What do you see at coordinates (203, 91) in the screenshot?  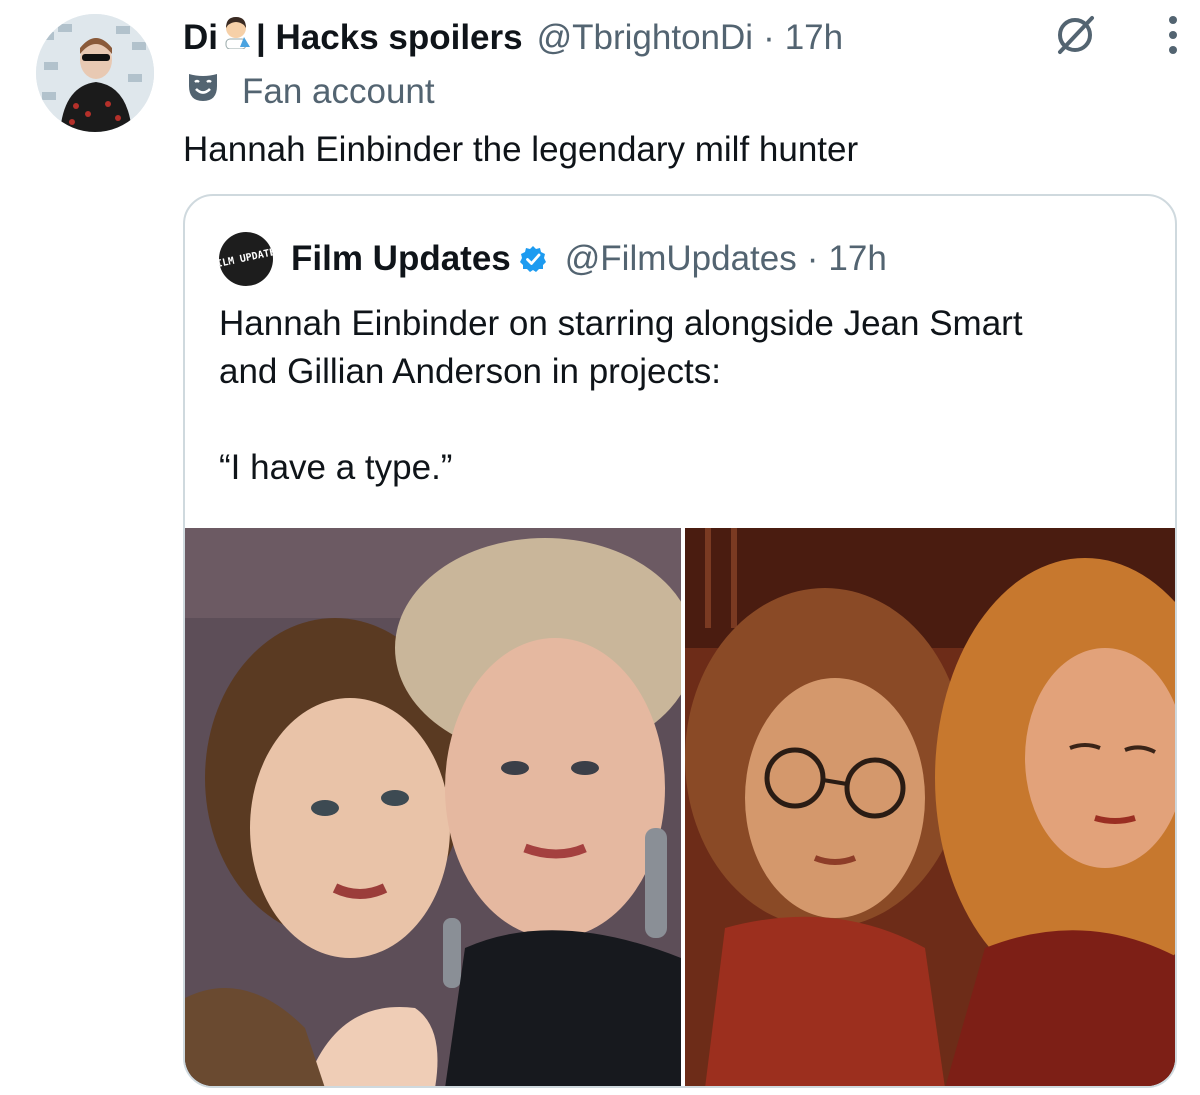 I see `theater-mask-icon` at bounding box center [203, 91].